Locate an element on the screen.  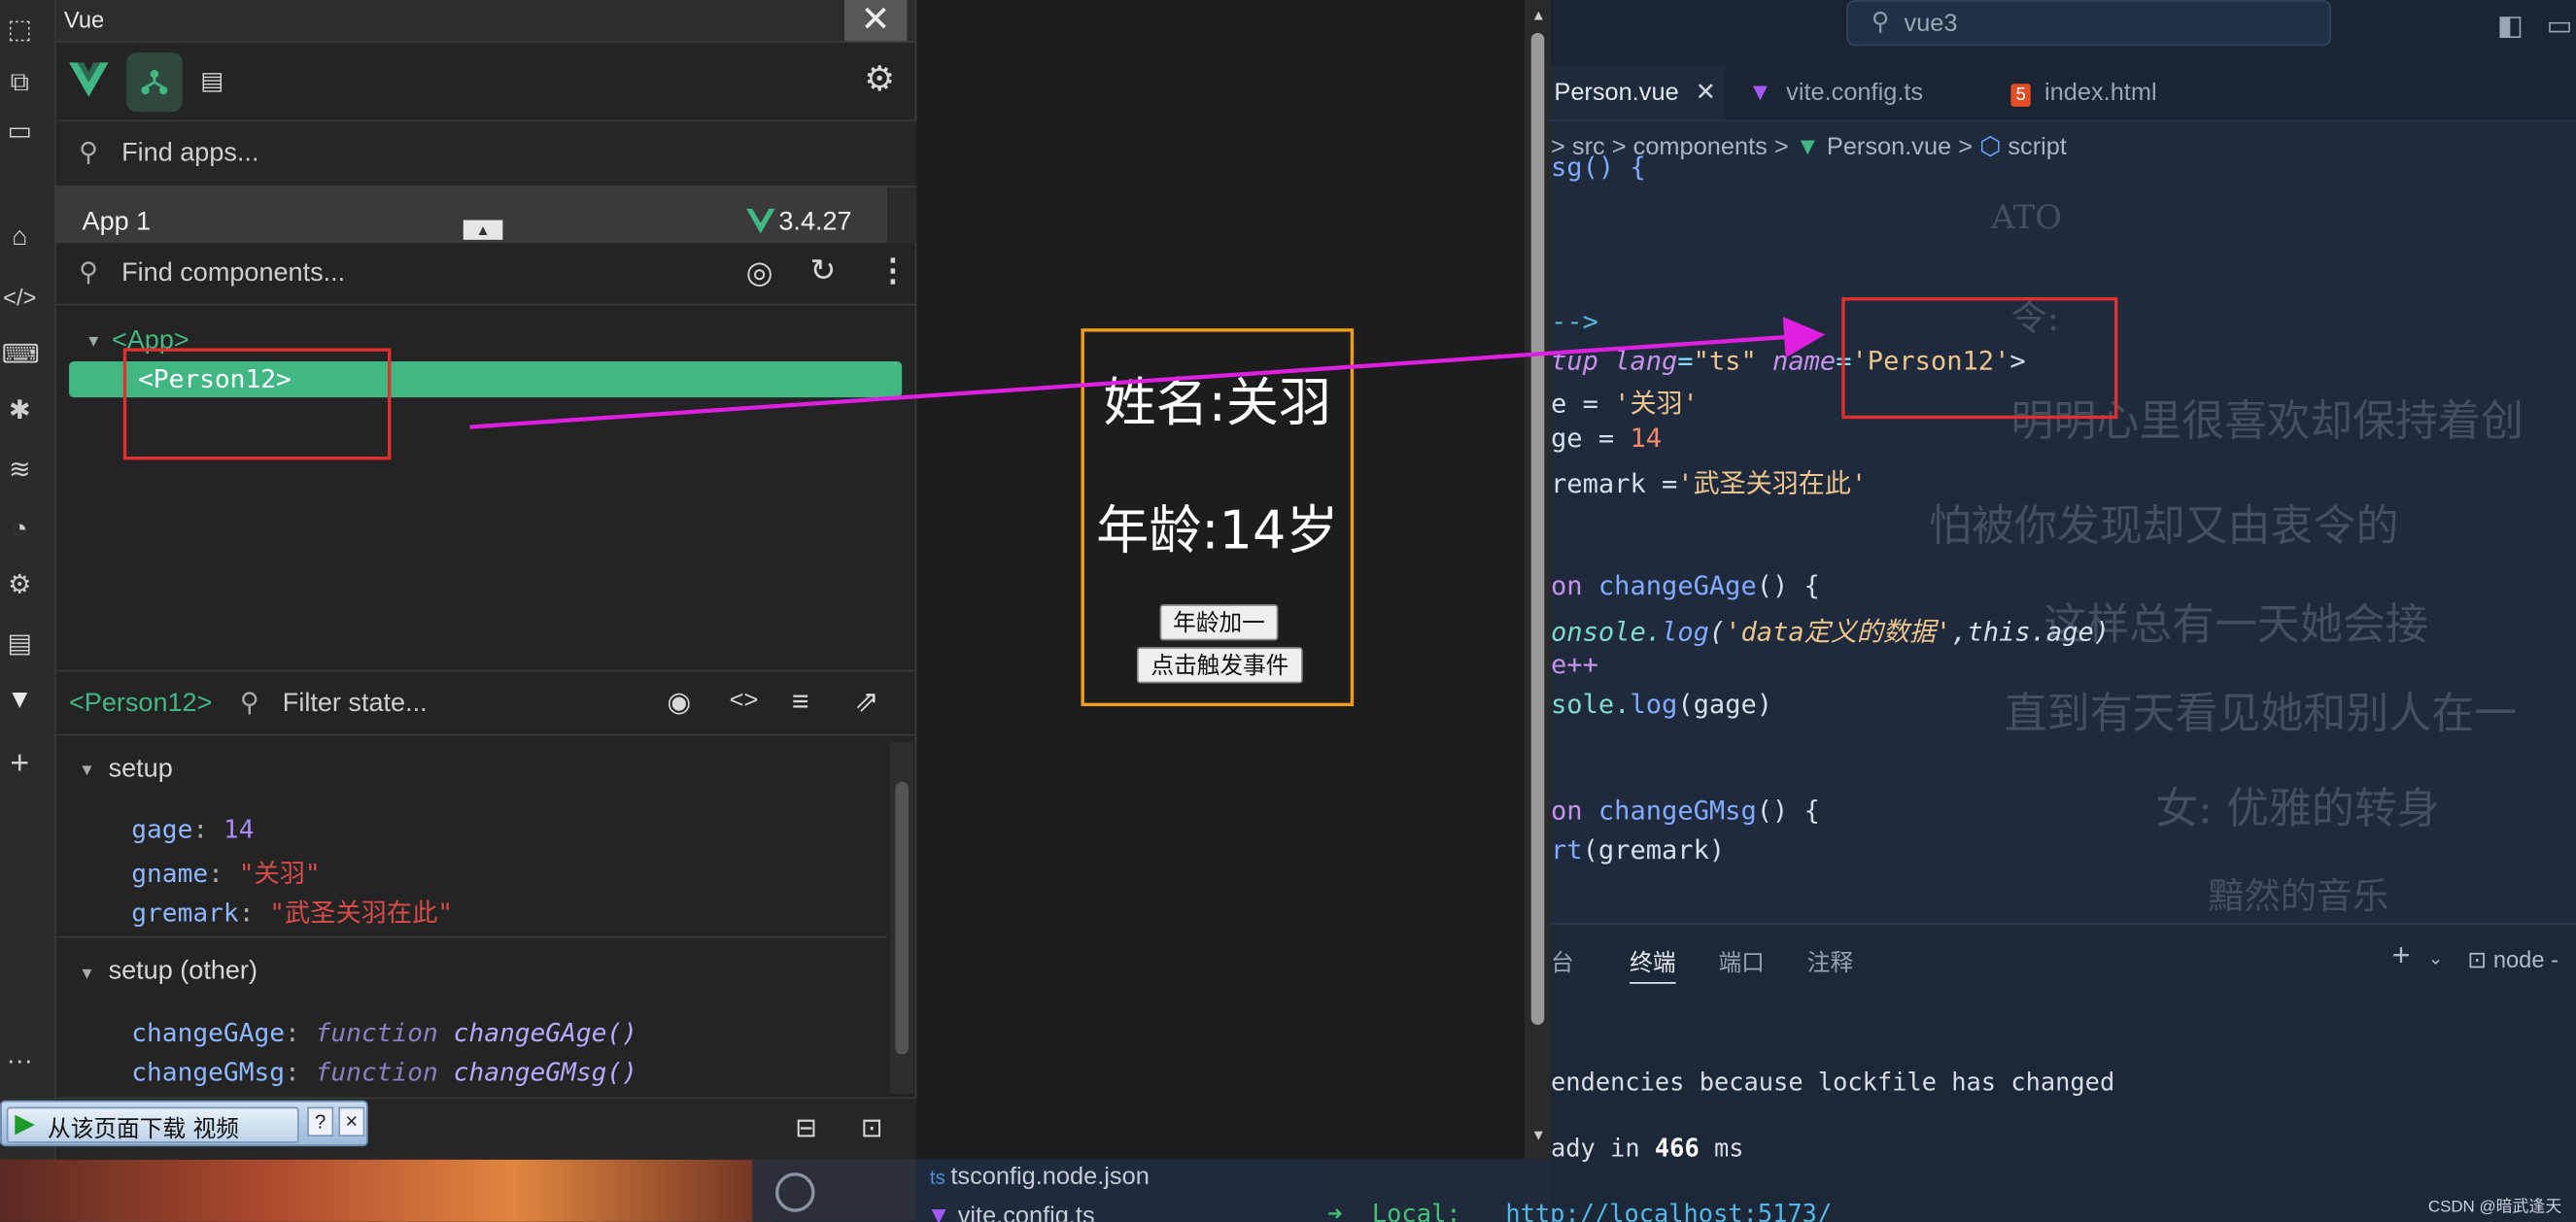
inspector-scroll-thumb is located at coordinates (902, 918).